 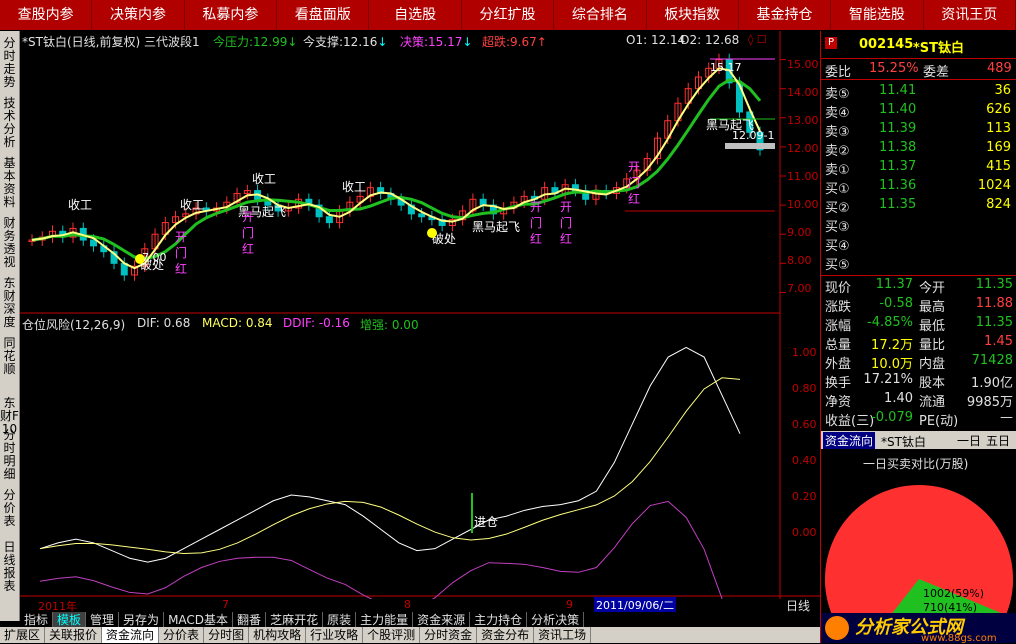 What do you see at coordinates (514, 42) in the screenshot?
I see `overbought-label: 超跌:9.67↑` at bounding box center [514, 42].